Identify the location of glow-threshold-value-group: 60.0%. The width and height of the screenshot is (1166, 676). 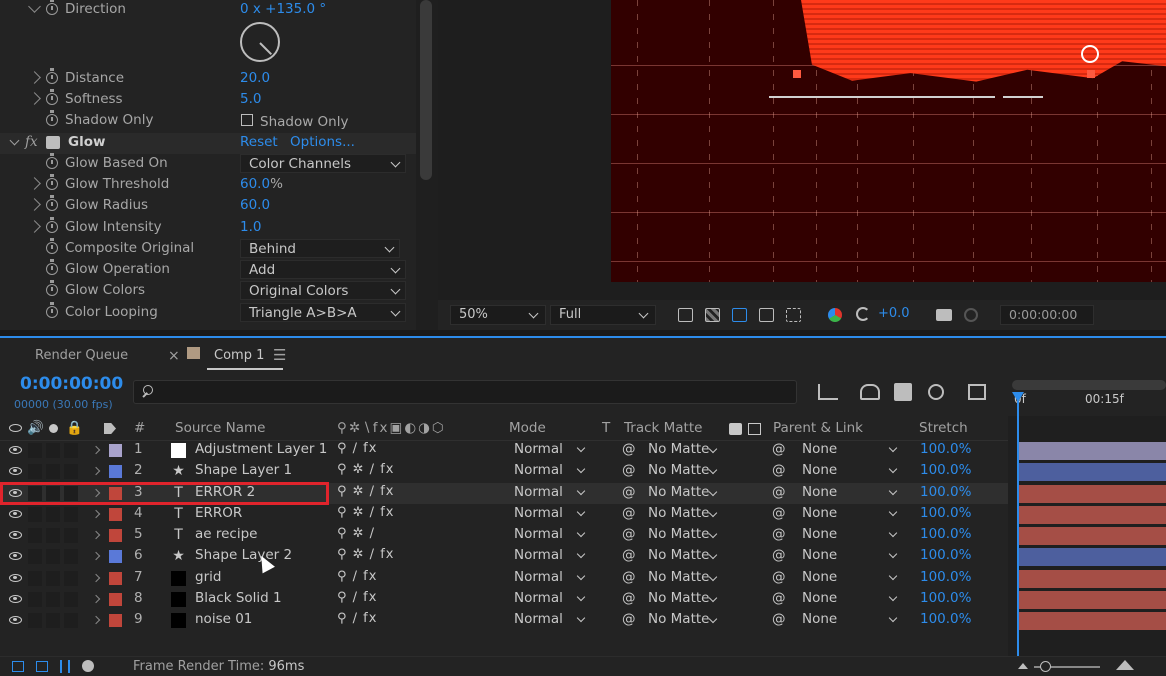
(261, 184).